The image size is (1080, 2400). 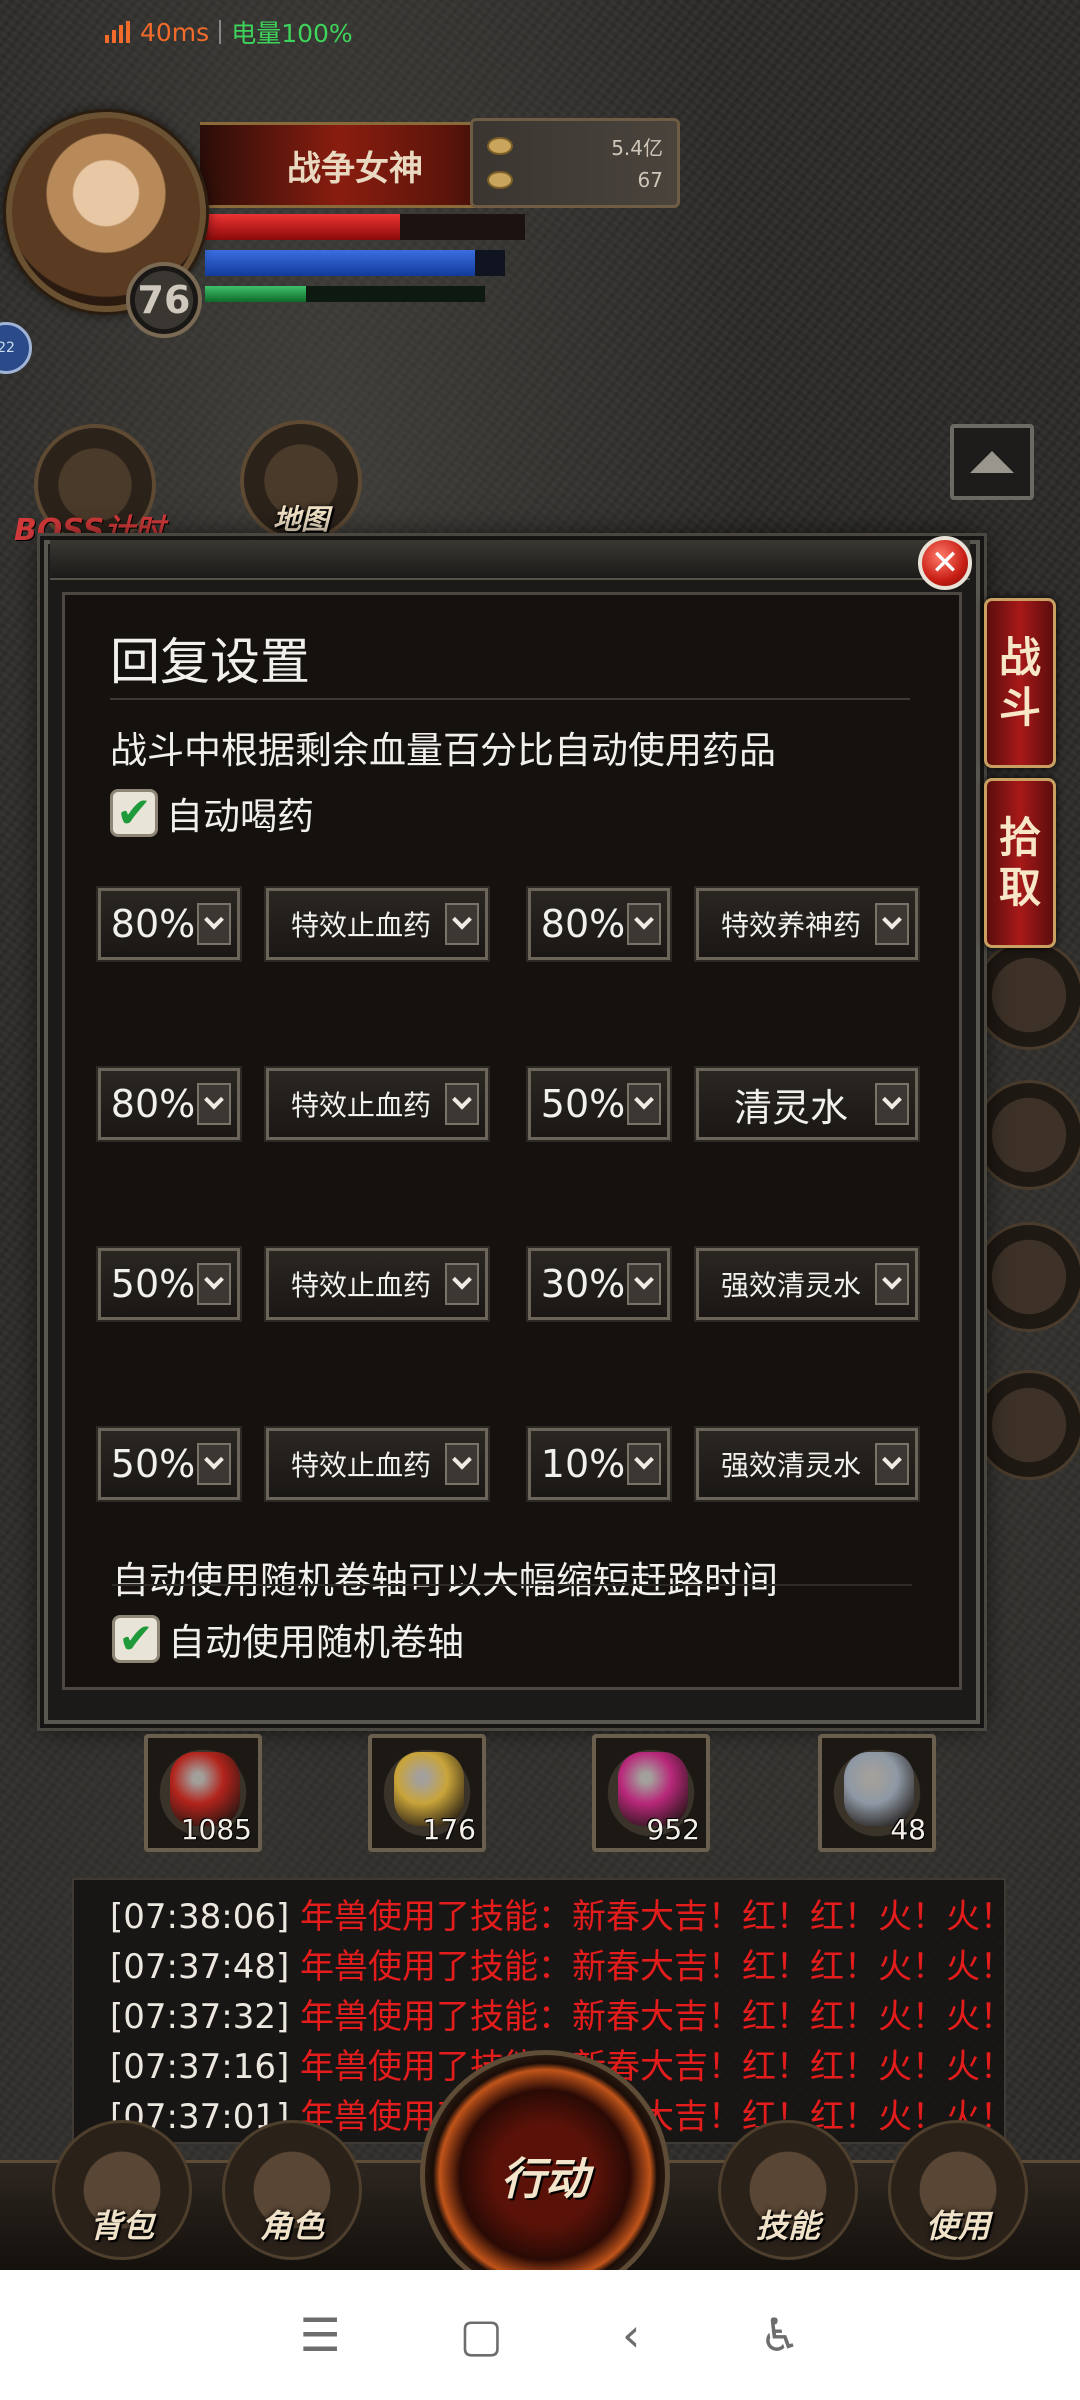 I want to click on check-icon: ✔, so click(x=136, y=1638).